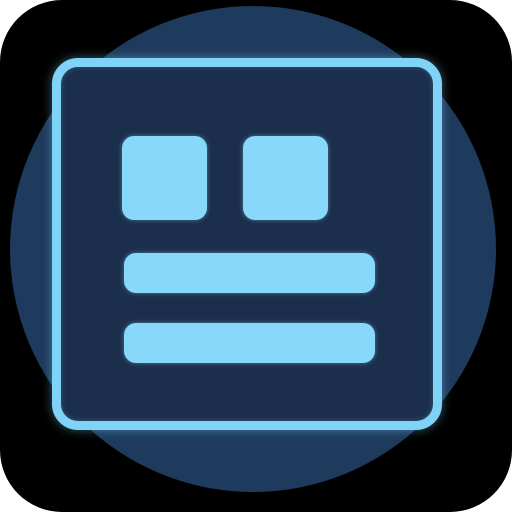 This screenshot has height=512, width=512. Describe the element at coordinates (249, 343) in the screenshot. I see `layout-bar-bottom` at that location.